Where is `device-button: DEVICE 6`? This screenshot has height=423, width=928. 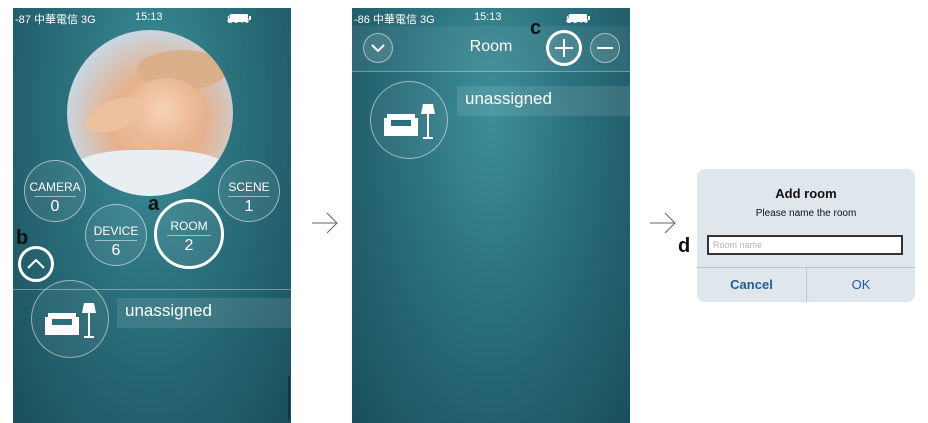 device-button: DEVICE 6 is located at coordinates (116, 235).